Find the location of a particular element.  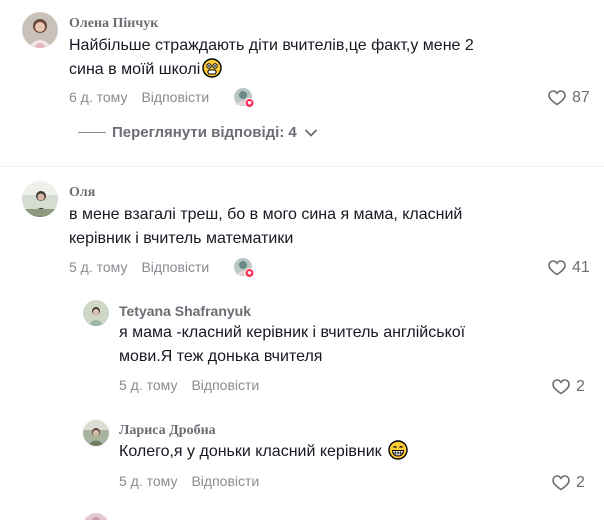

chevron-down-icon is located at coordinates (310, 132).